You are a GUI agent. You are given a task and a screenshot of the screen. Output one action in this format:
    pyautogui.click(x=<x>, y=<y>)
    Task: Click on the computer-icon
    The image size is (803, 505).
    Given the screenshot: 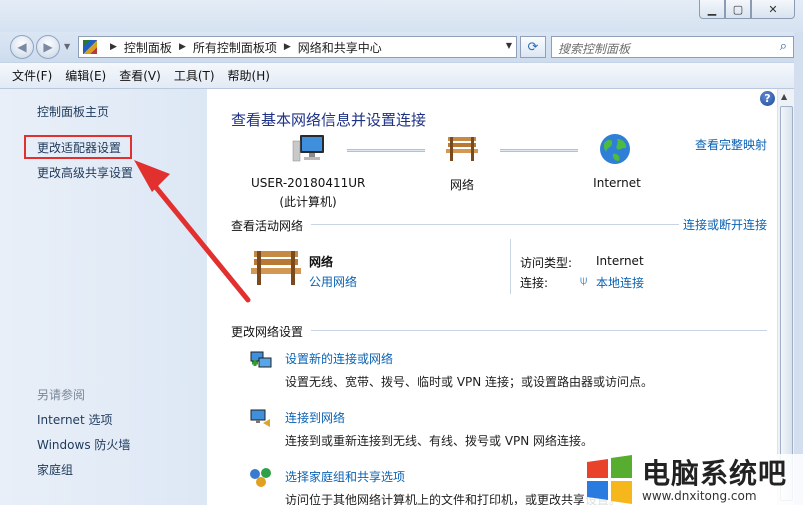 What is the action you would take?
    pyautogui.click(x=309, y=149)
    